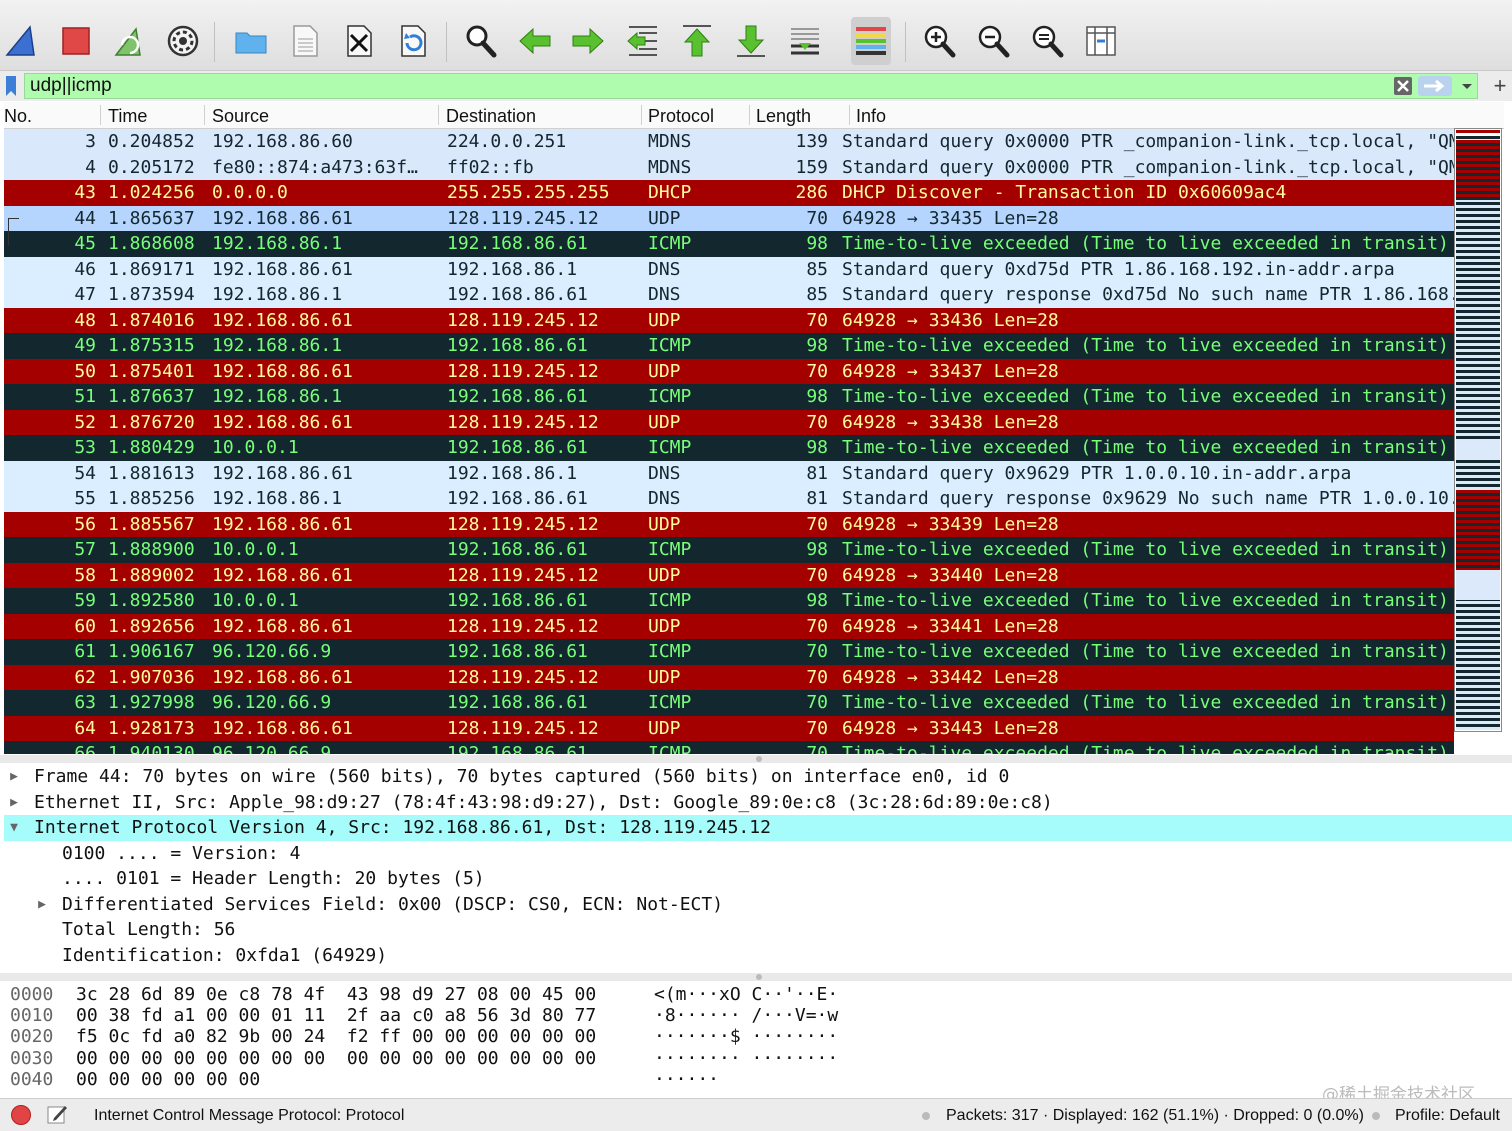 This screenshot has width=1512, height=1131. What do you see at coordinates (758, 854) in the screenshot?
I see `detail-tree-item: 0100 .... = Version: 4` at bounding box center [758, 854].